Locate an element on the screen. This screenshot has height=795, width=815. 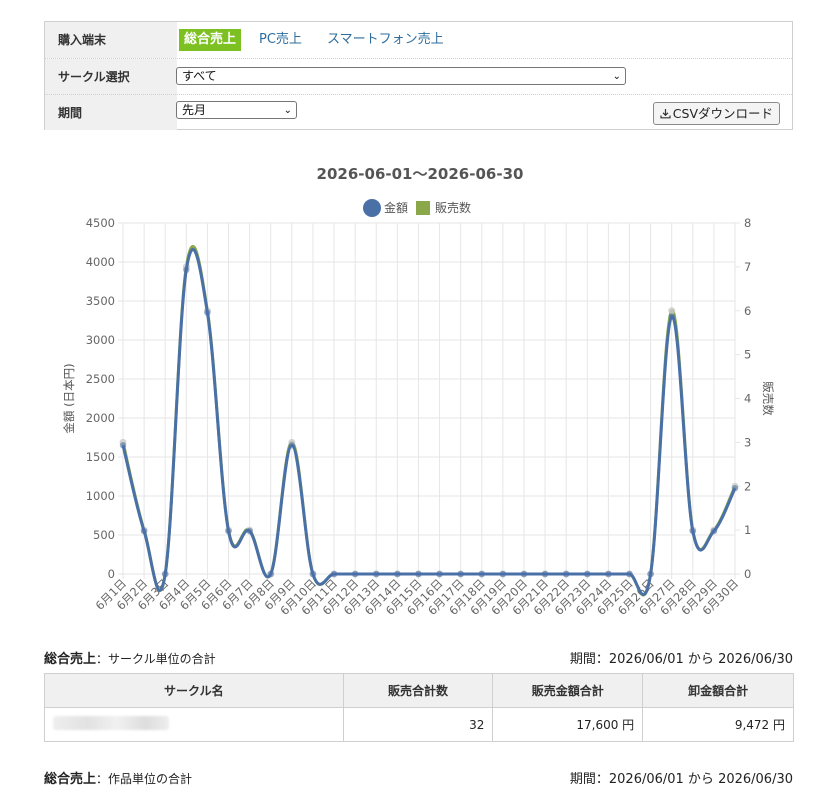
table-header-row: サークル名 販売合計数 販売金額合計 卸金額合計 is located at coordinates (419, 690).